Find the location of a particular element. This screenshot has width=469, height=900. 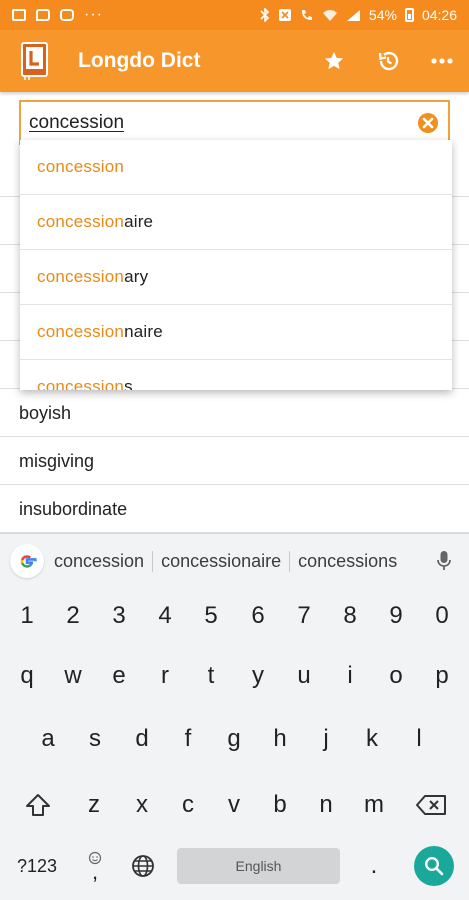

language-key is located at coordinates (143, 866).